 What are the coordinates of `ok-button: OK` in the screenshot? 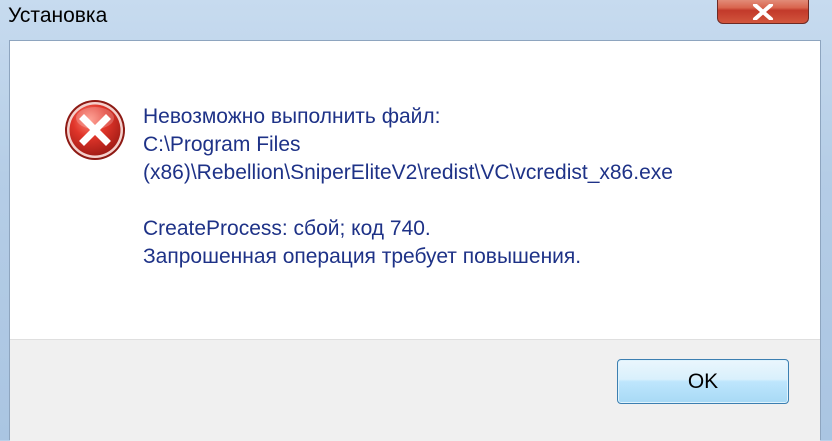 It's located at (703, 381).